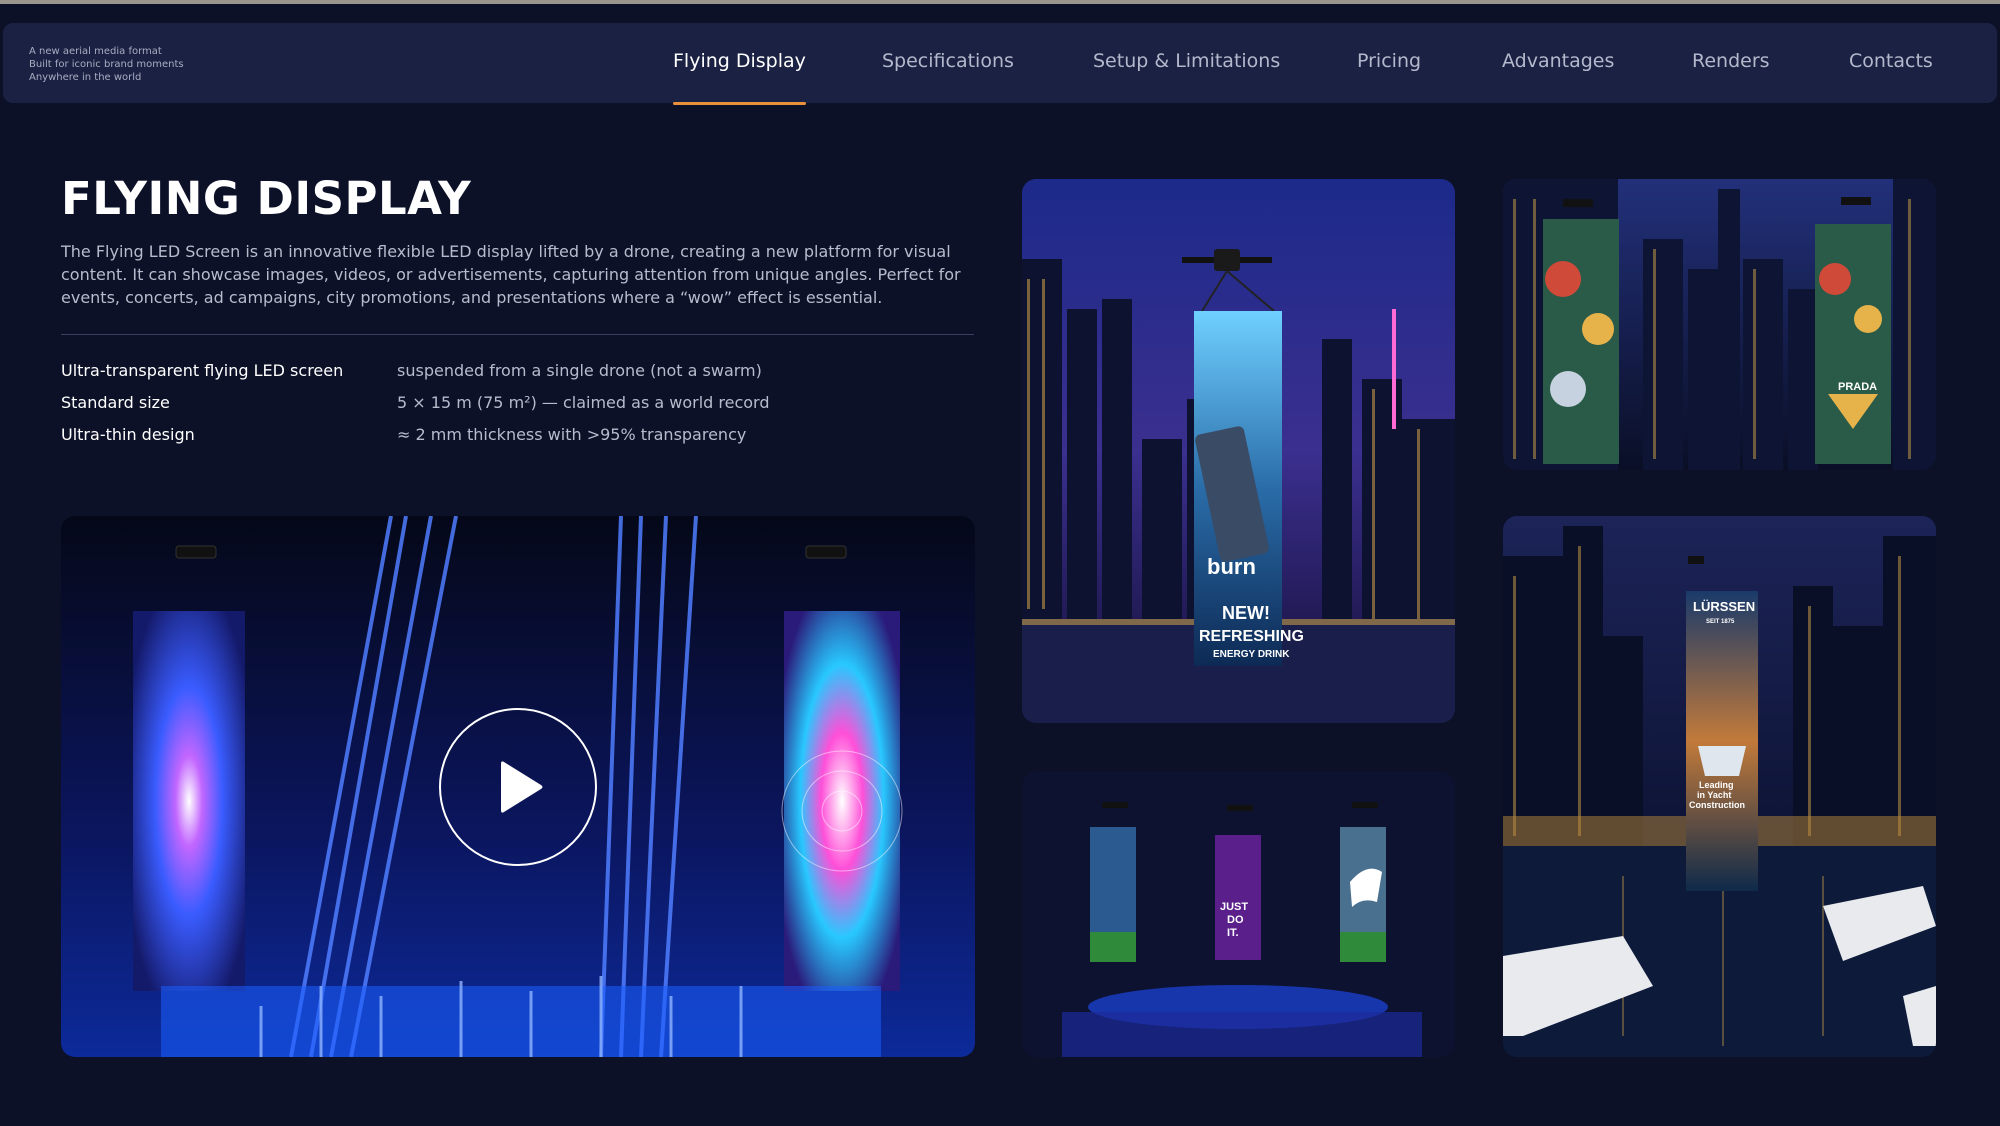 The width and height of the screenshot is (2000, 1126). I want to click on render-3-image: JUST DO IT., so click(1238, 914).